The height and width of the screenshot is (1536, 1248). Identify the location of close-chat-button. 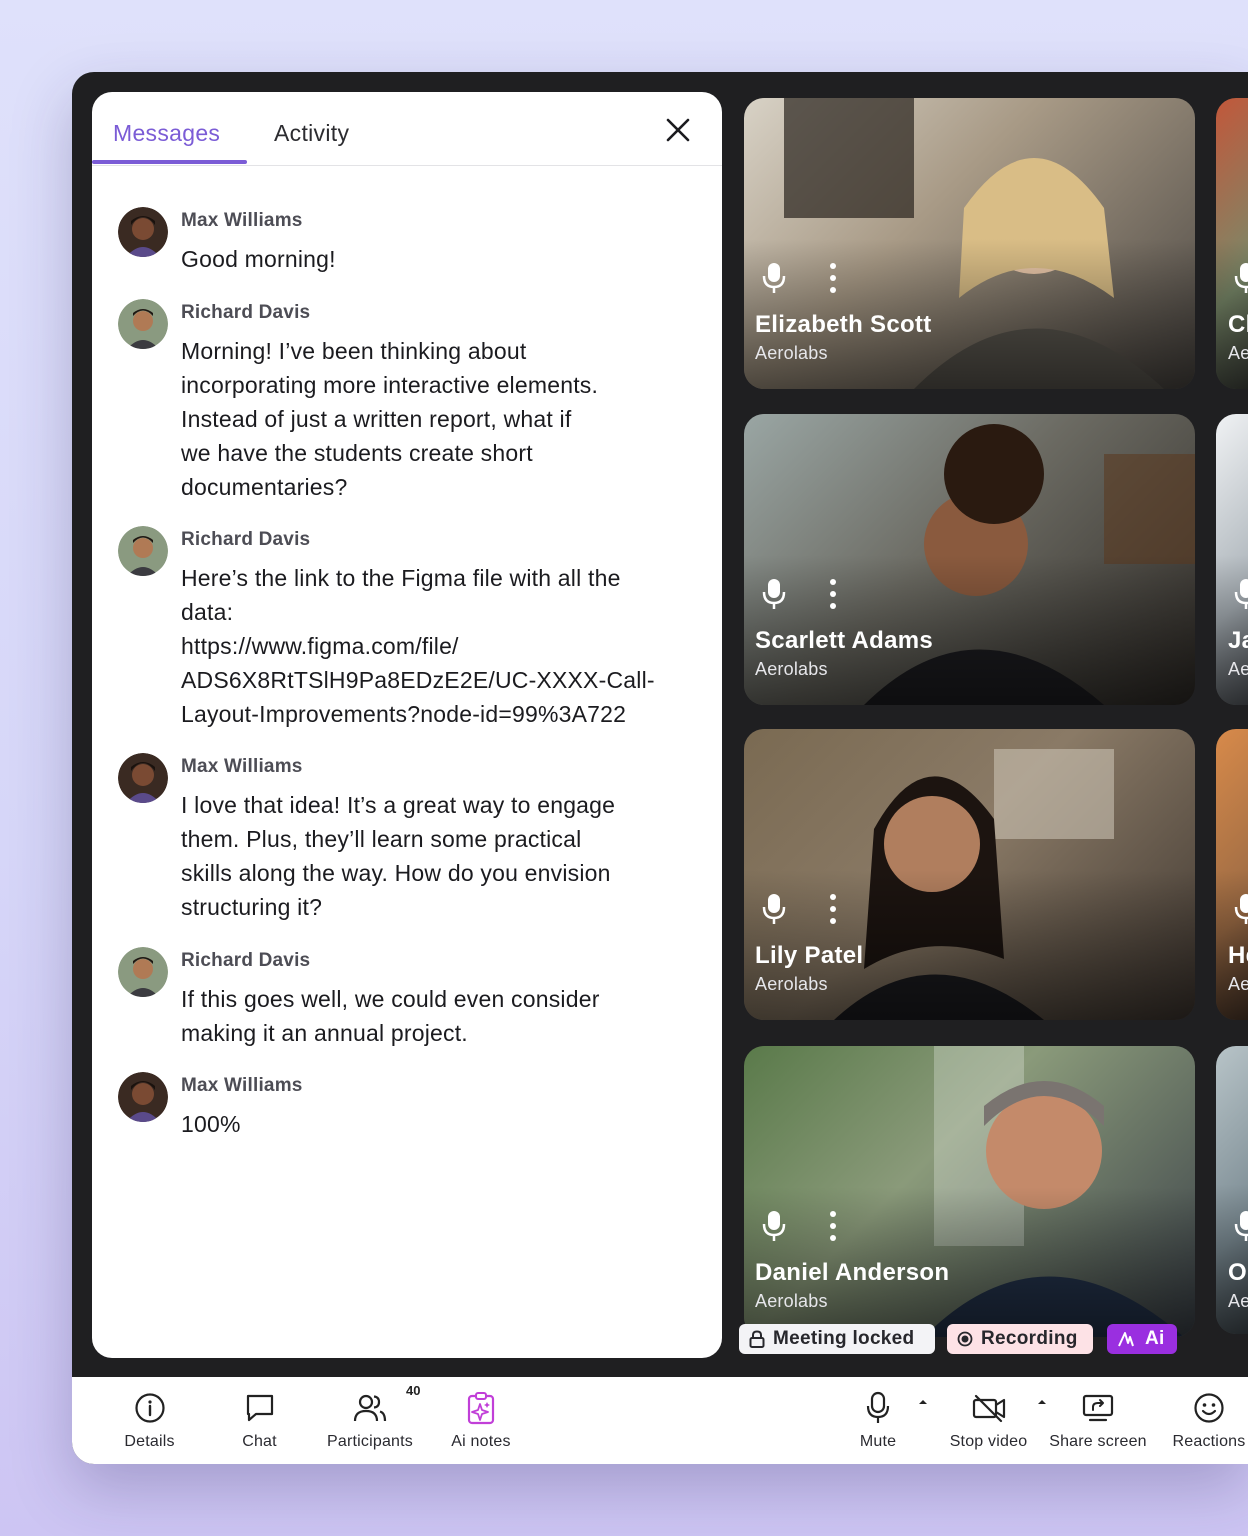
(678, 130).